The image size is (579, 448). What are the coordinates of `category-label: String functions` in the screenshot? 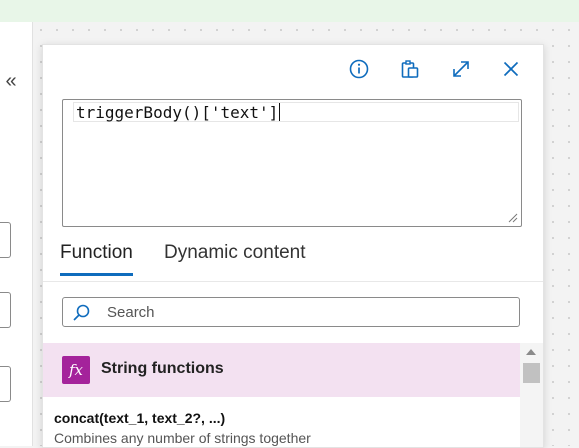 It's located at (162, 368).